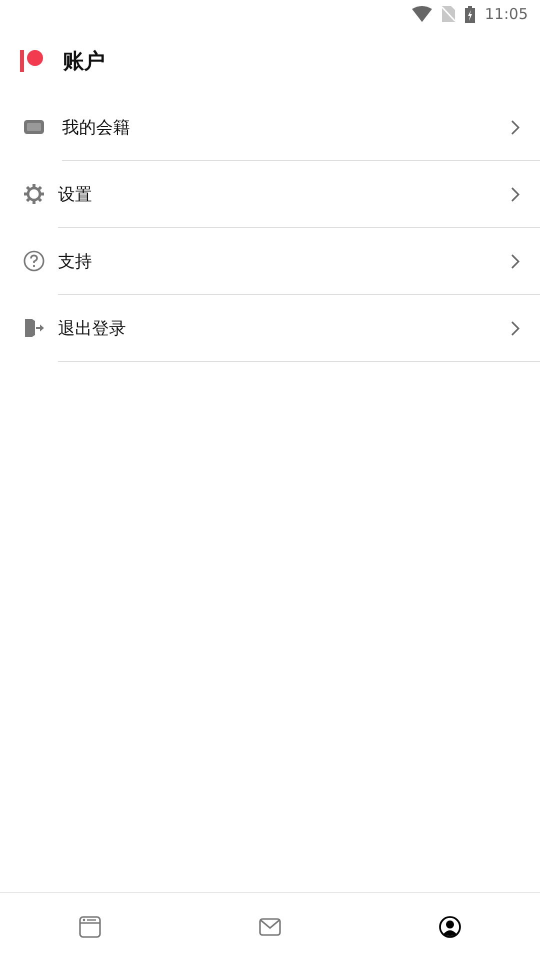 The width and height of the screenshot is (540, 960). I want to click on menu-item: 设置, so click(270, 194).